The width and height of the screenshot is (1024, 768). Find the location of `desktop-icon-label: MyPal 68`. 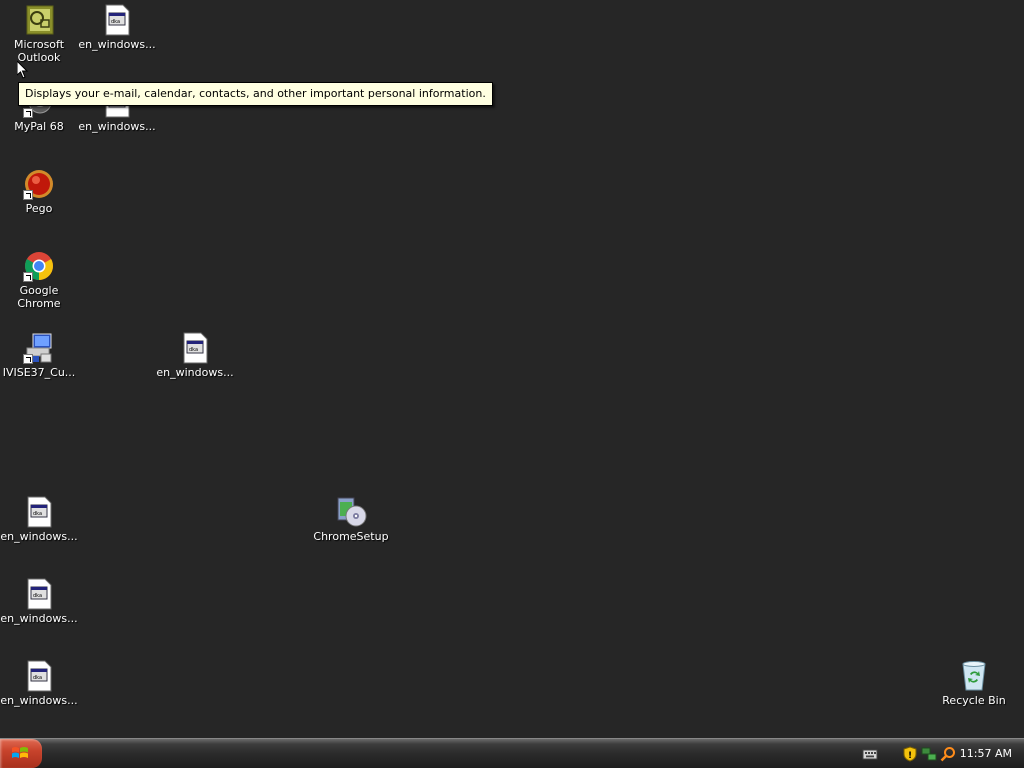

desktop-icon-label: MyPal 68 is located at coordinates (39, 126).